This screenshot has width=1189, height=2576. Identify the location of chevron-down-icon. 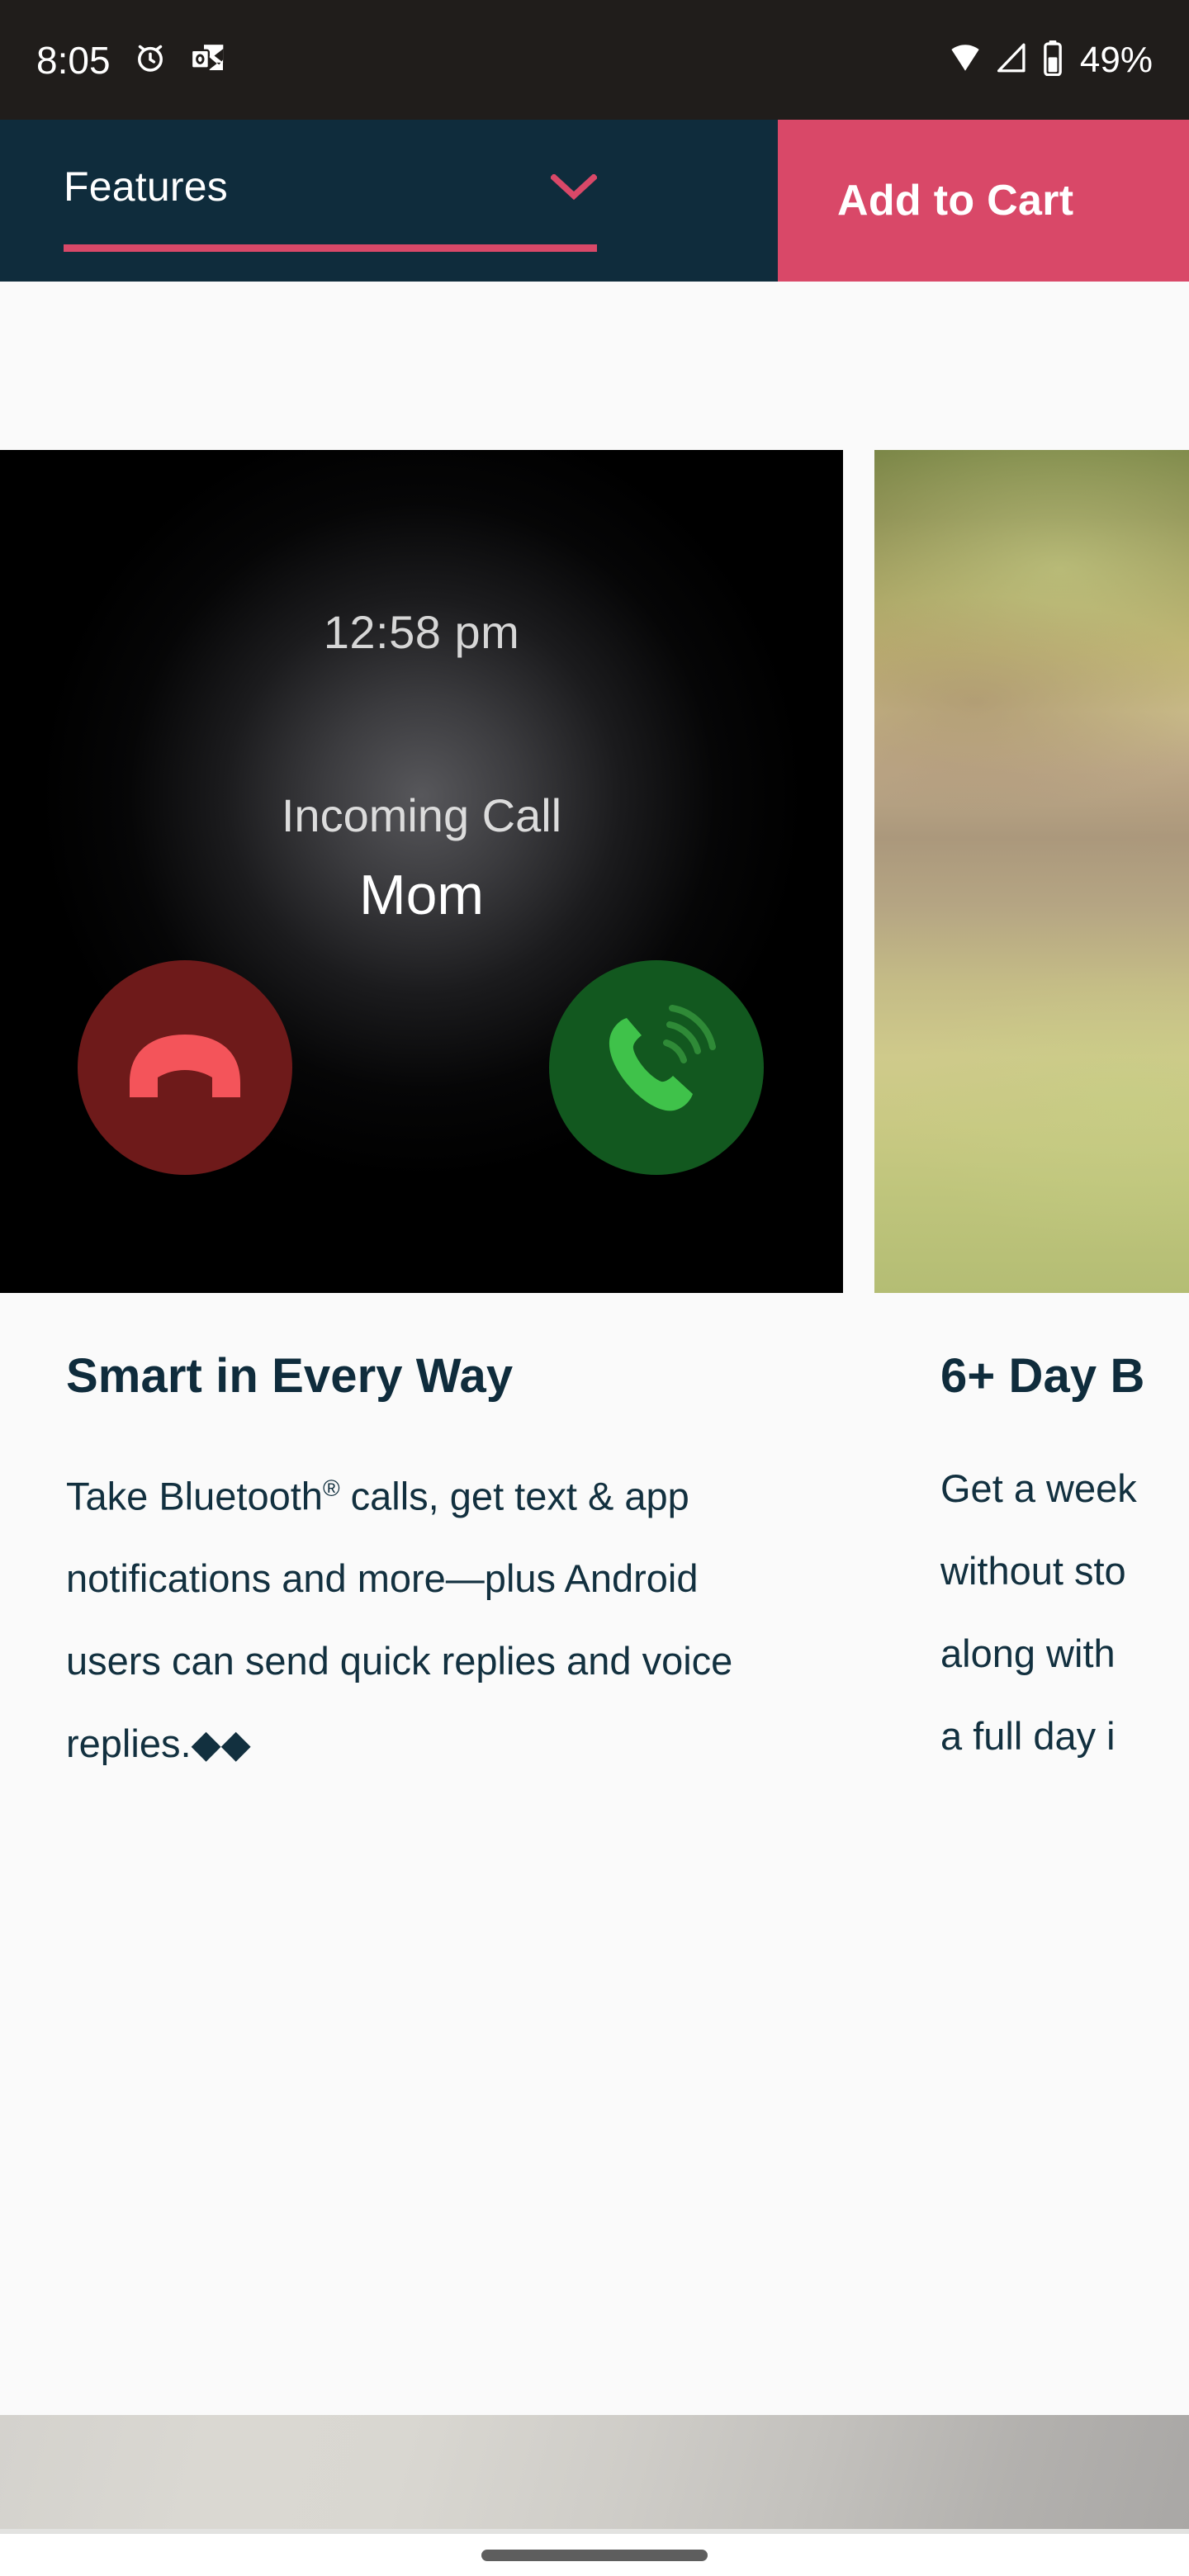
(574, 187).